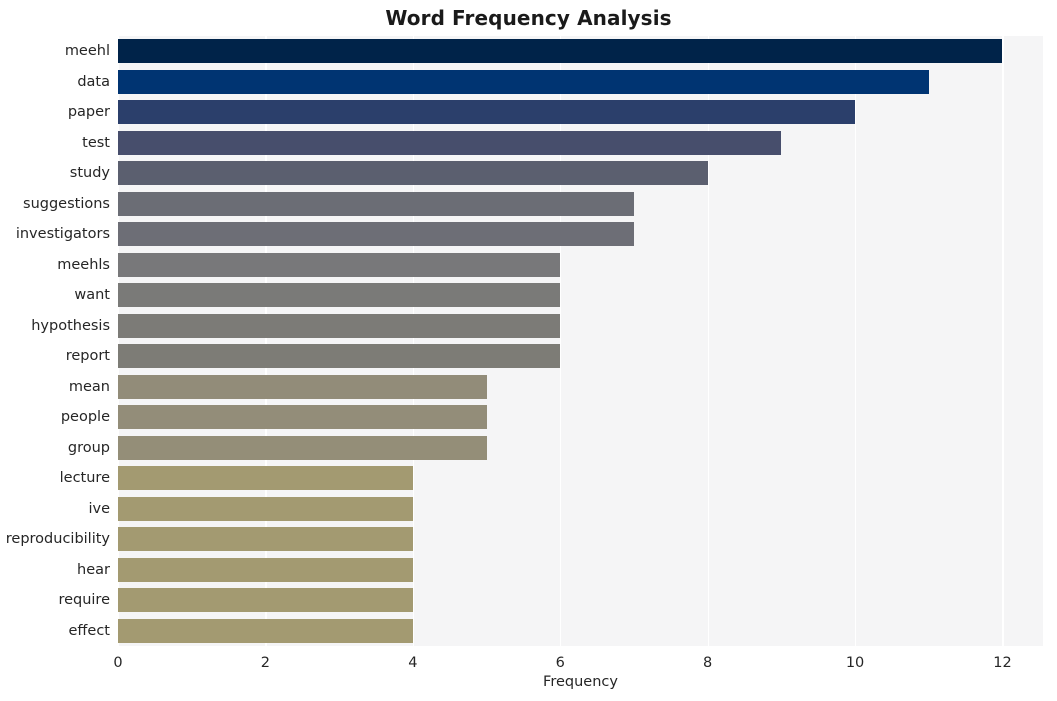 This screenshot has width=1057, height=701. What do you see at coordinates (708, 663) in the screenshot?
I see `x-tick-label-8: 8` at bounding box center [708, 663].